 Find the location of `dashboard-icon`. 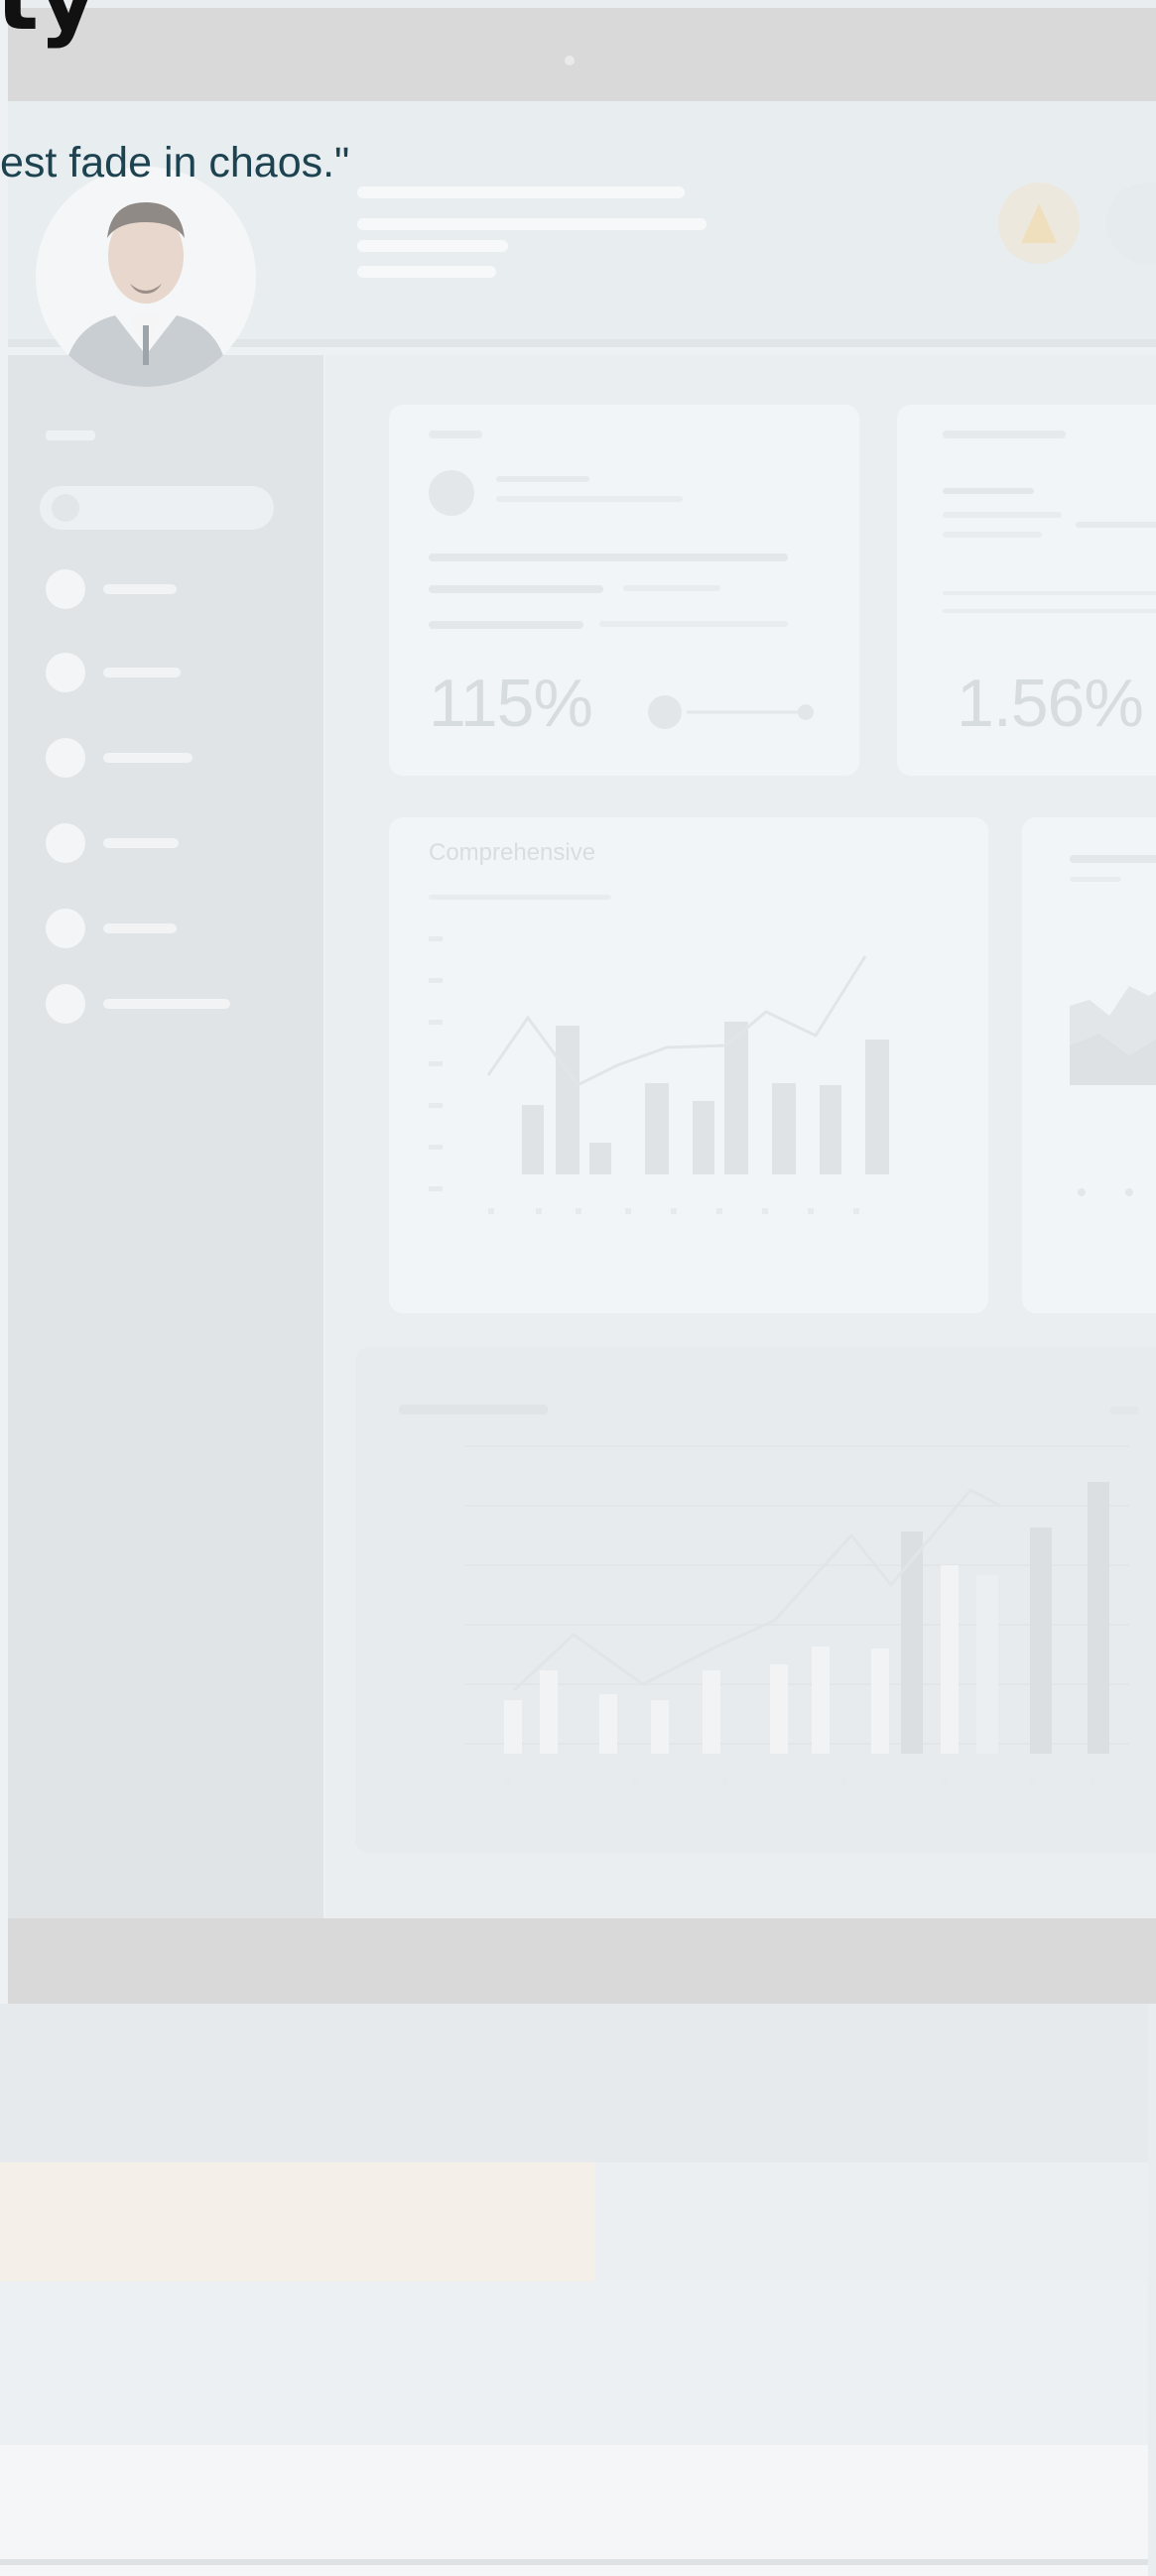

dashboard-icon is located at coordinates (66, 508).